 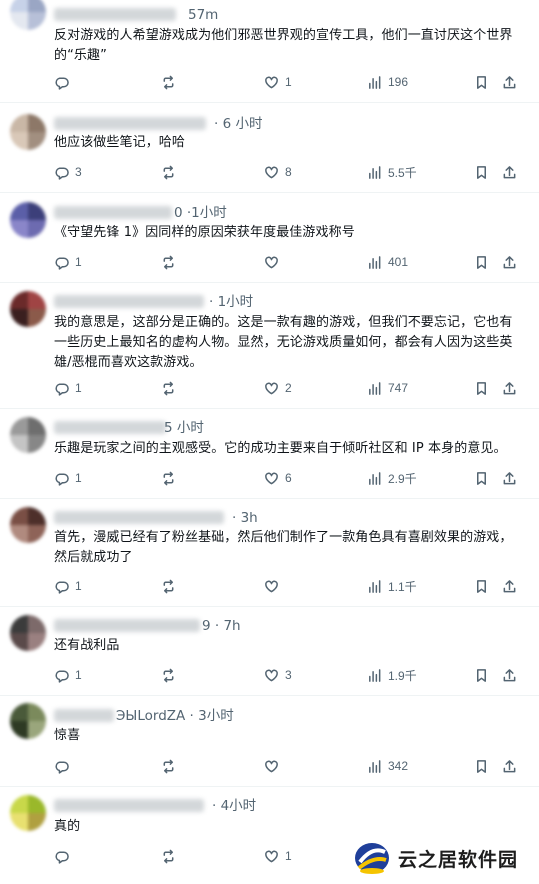 I want to click on views-button: 1.1千, so click(x=392, y=586).